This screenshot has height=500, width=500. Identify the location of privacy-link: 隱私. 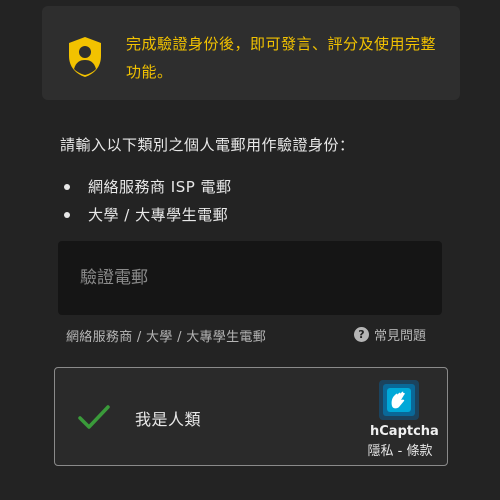
(381, 451).